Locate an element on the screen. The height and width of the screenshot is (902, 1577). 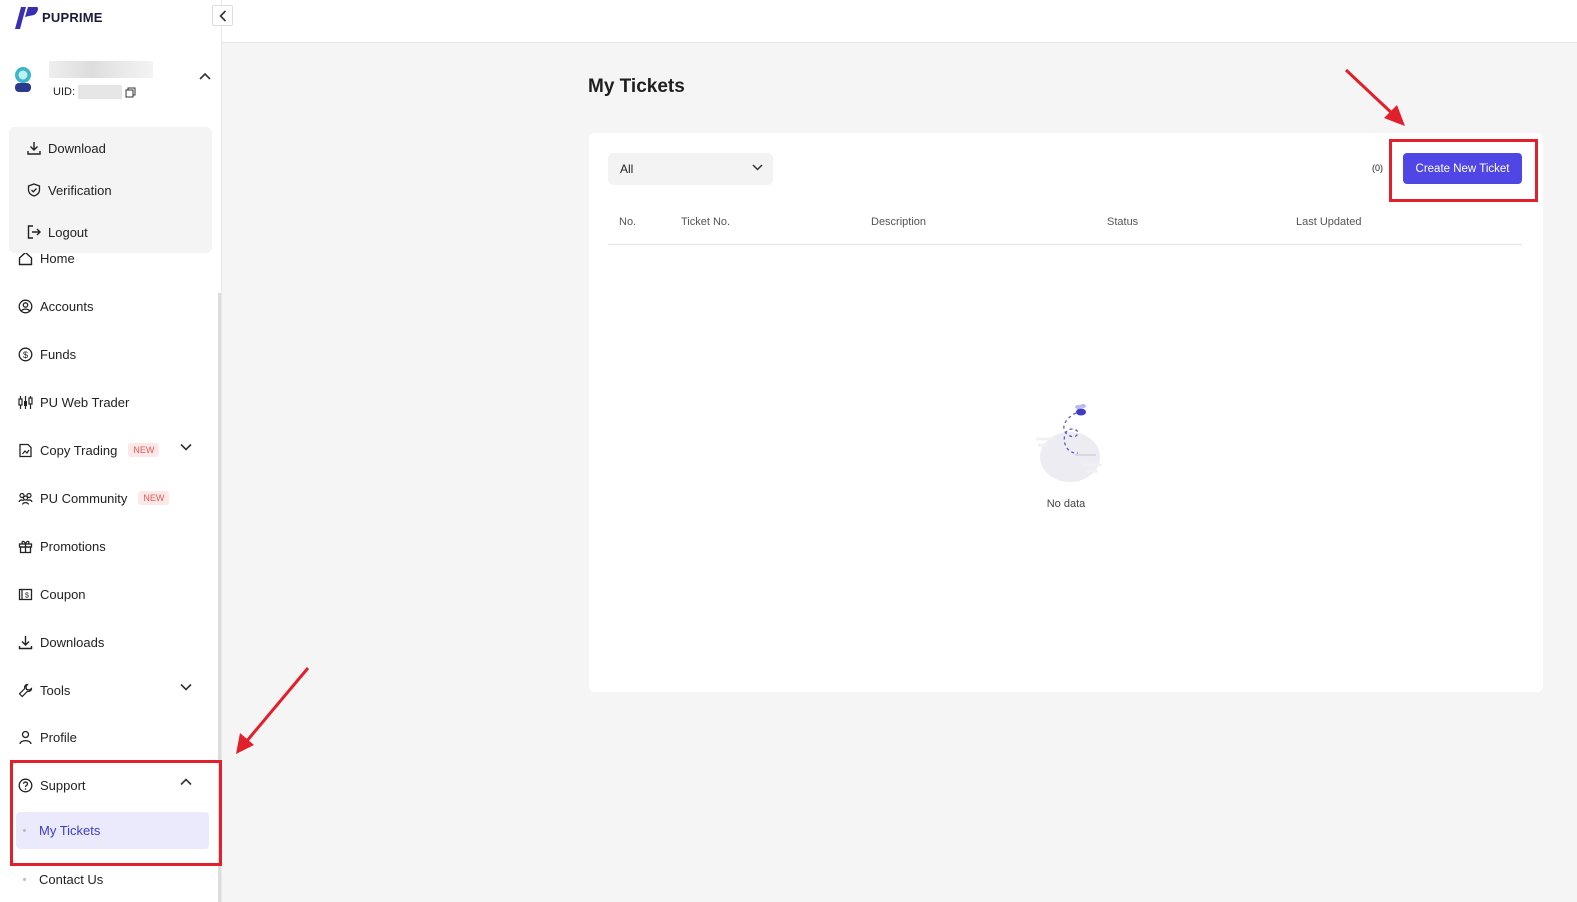
empty-state: No data is located at coordinates (1066, 455).